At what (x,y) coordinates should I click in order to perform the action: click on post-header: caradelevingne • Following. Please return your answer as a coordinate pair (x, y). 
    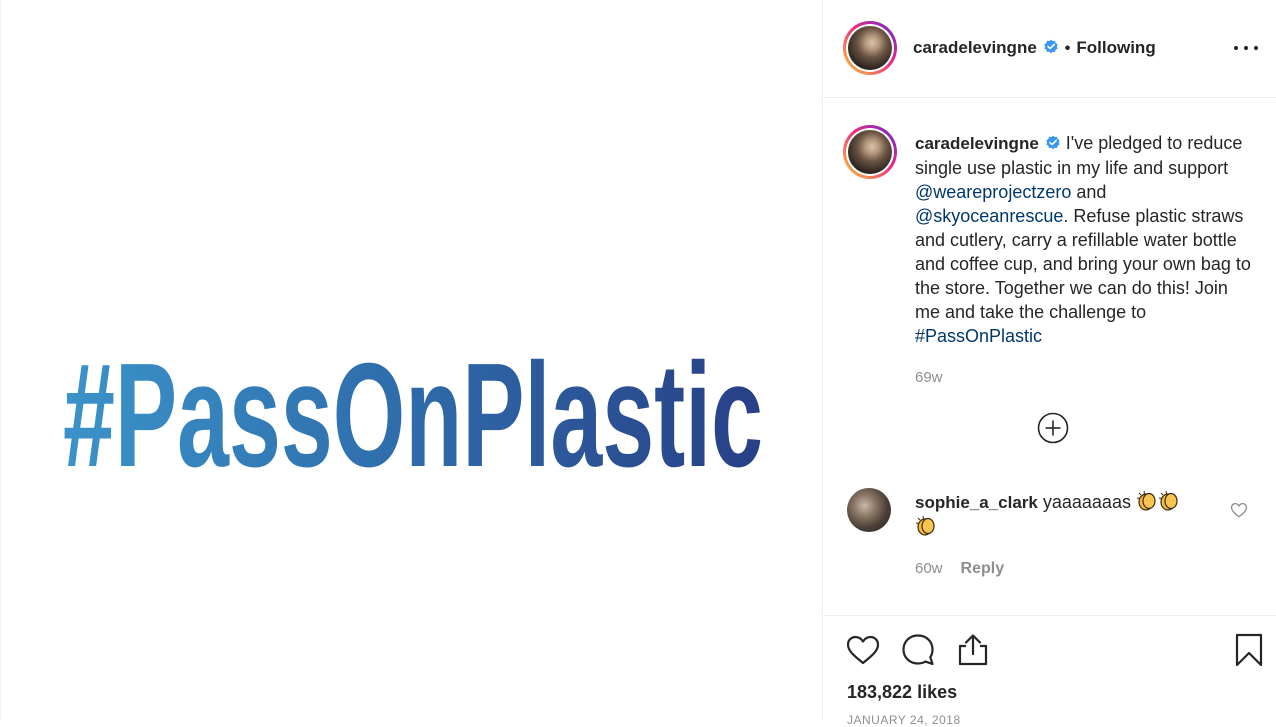
    Looking at the image, I should click on (1049, 49).